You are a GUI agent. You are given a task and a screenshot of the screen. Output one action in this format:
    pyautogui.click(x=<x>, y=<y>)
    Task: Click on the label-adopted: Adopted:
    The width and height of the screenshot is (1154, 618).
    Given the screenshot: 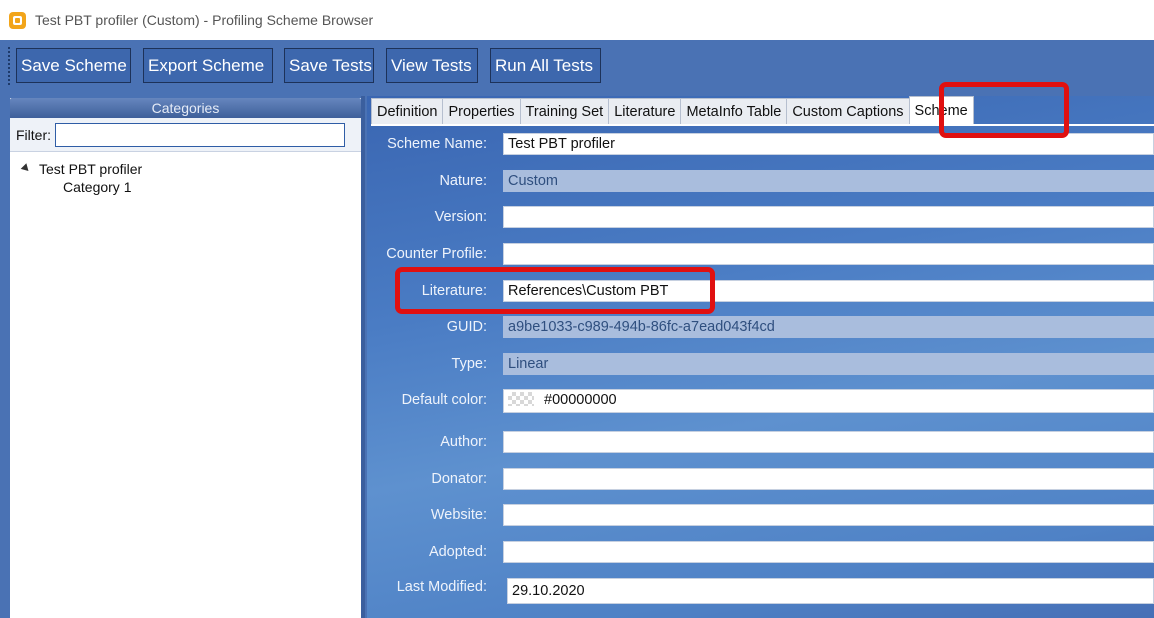 What is the action you would take?
    pyautogui.click(x=457, y=552)
    